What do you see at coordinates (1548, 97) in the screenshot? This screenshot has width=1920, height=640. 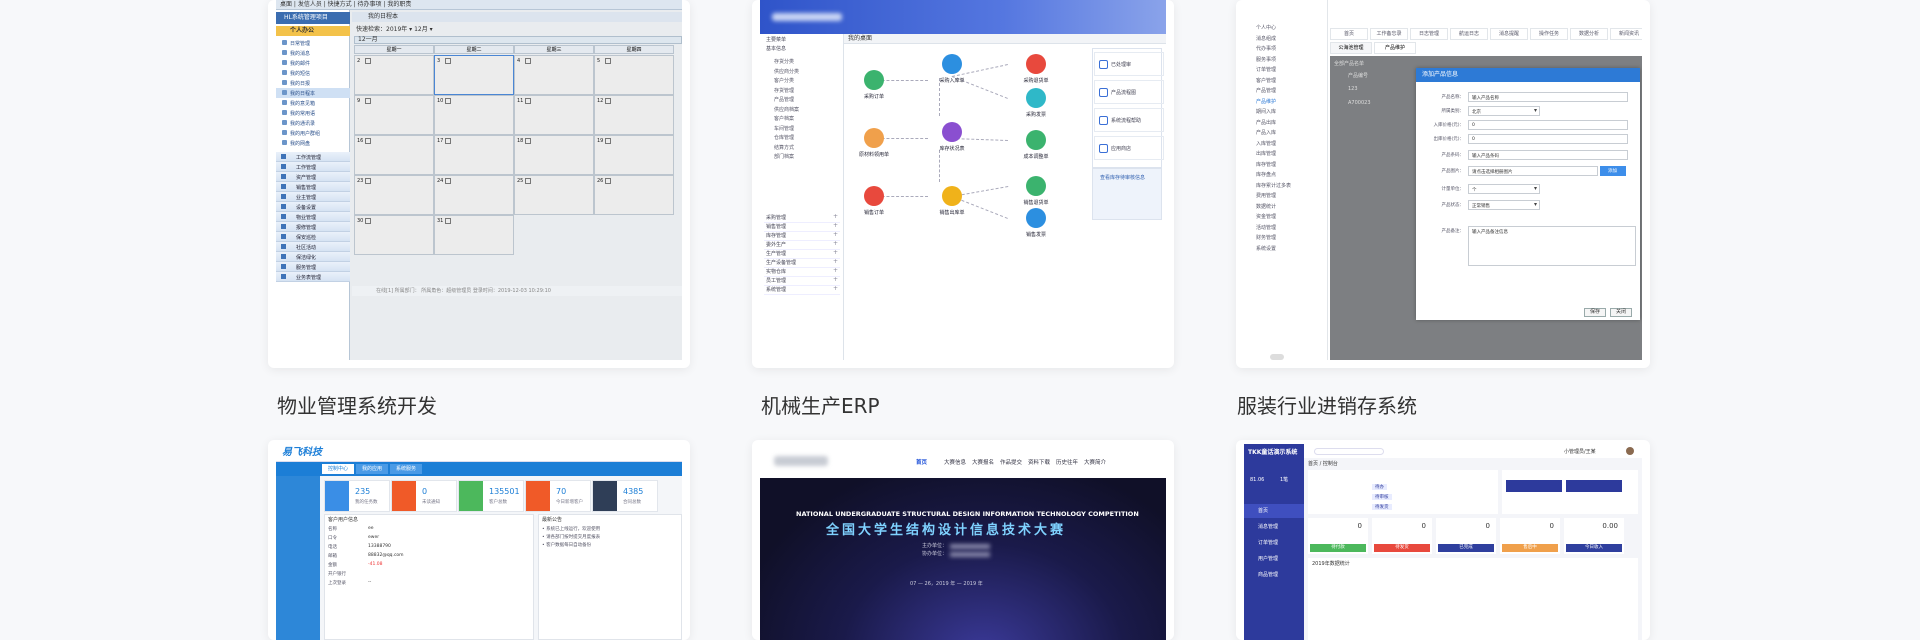 I see `form-input: 输入产品名称` at bounding box center [1548, 97].